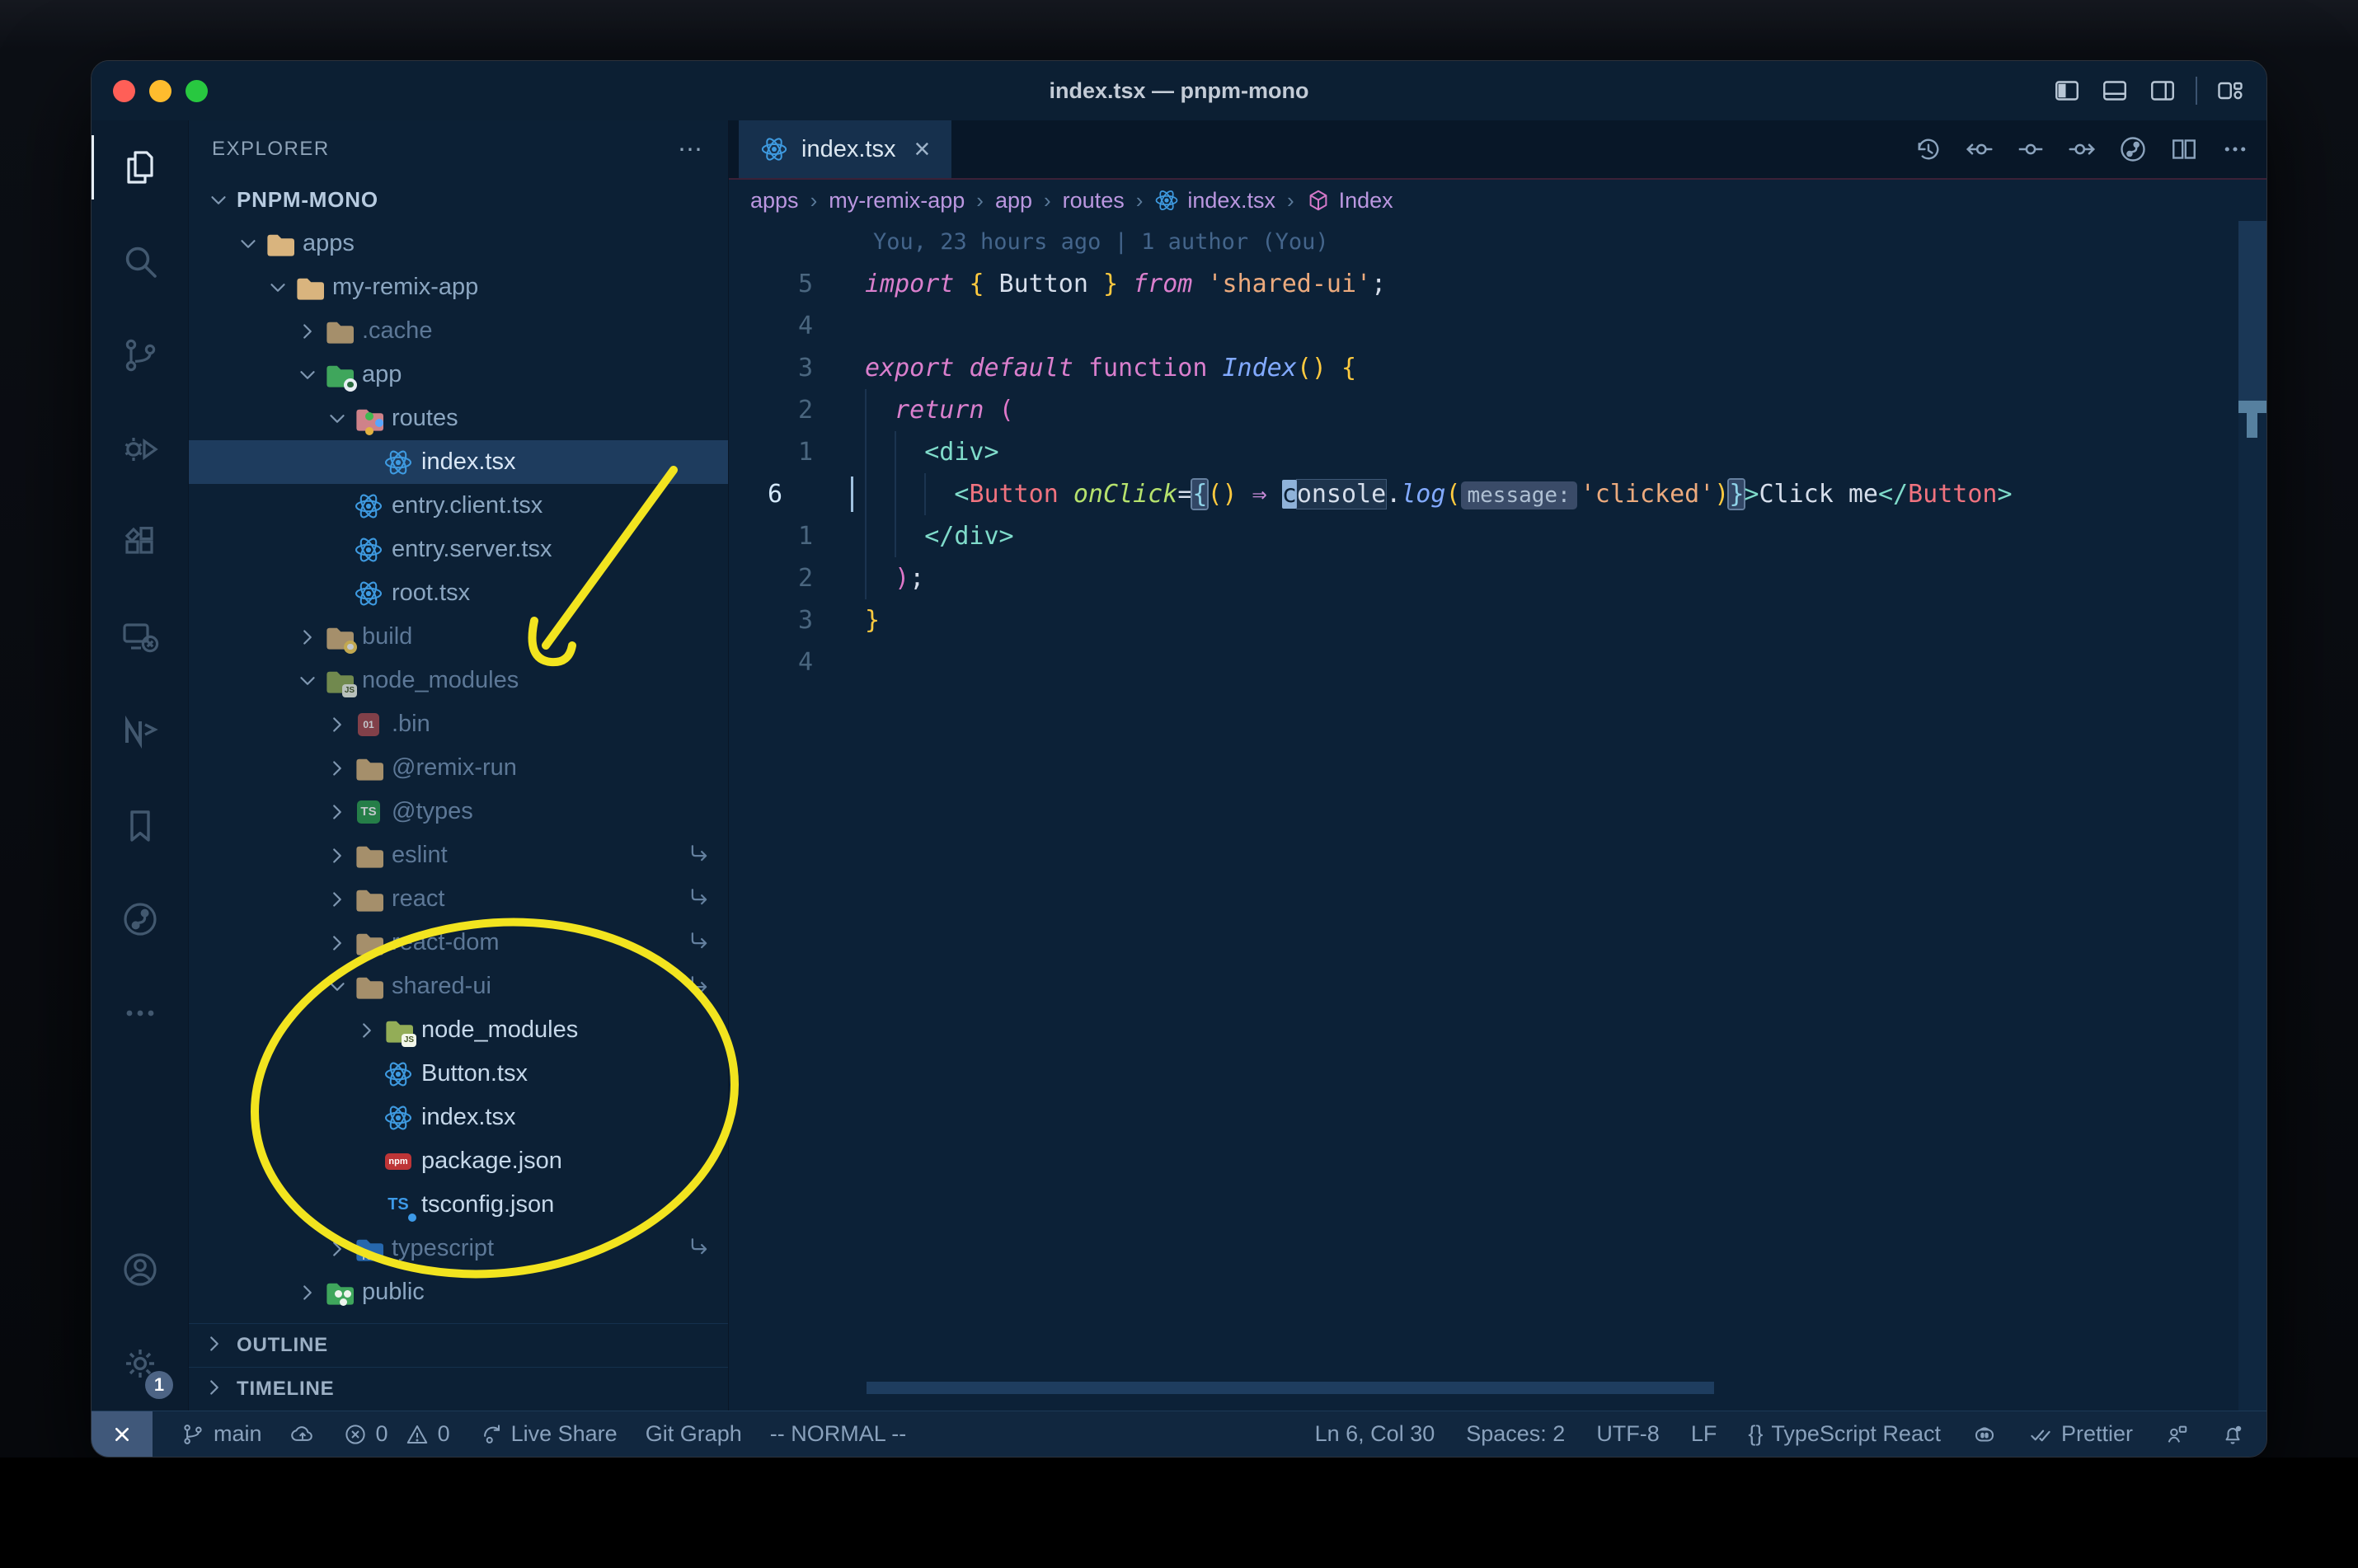 The width and height of the screenshot is (2358, 1568). Describe the element at coordinates (459, 1248) in the screenshot. I see `tree-item-typescript: TS typescript` at that location.